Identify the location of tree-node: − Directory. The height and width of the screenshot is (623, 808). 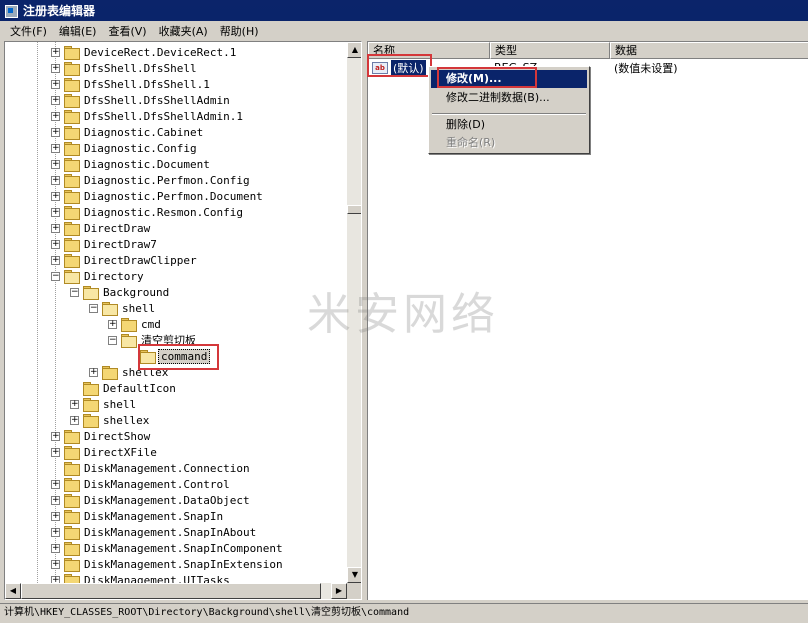
(98, 276).